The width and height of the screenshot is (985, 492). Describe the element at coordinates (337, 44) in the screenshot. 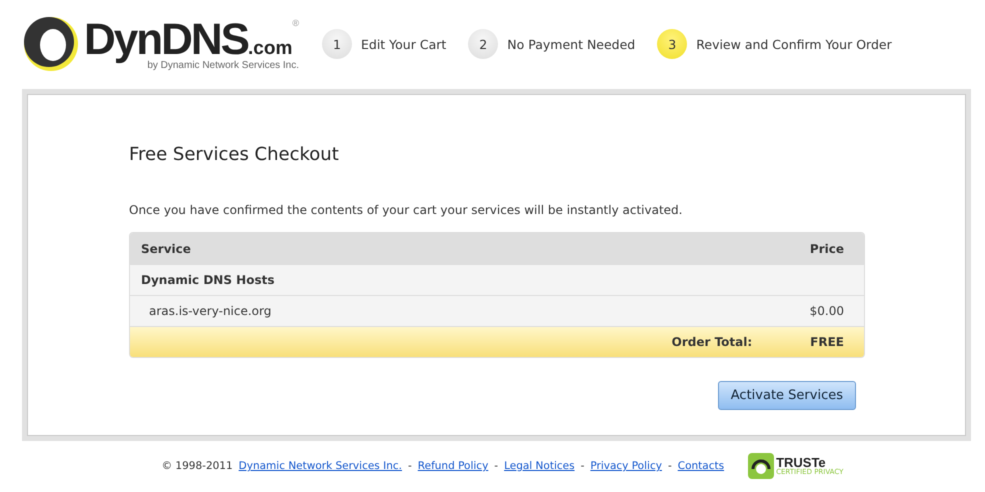

I see `step-number: 1` at that location.